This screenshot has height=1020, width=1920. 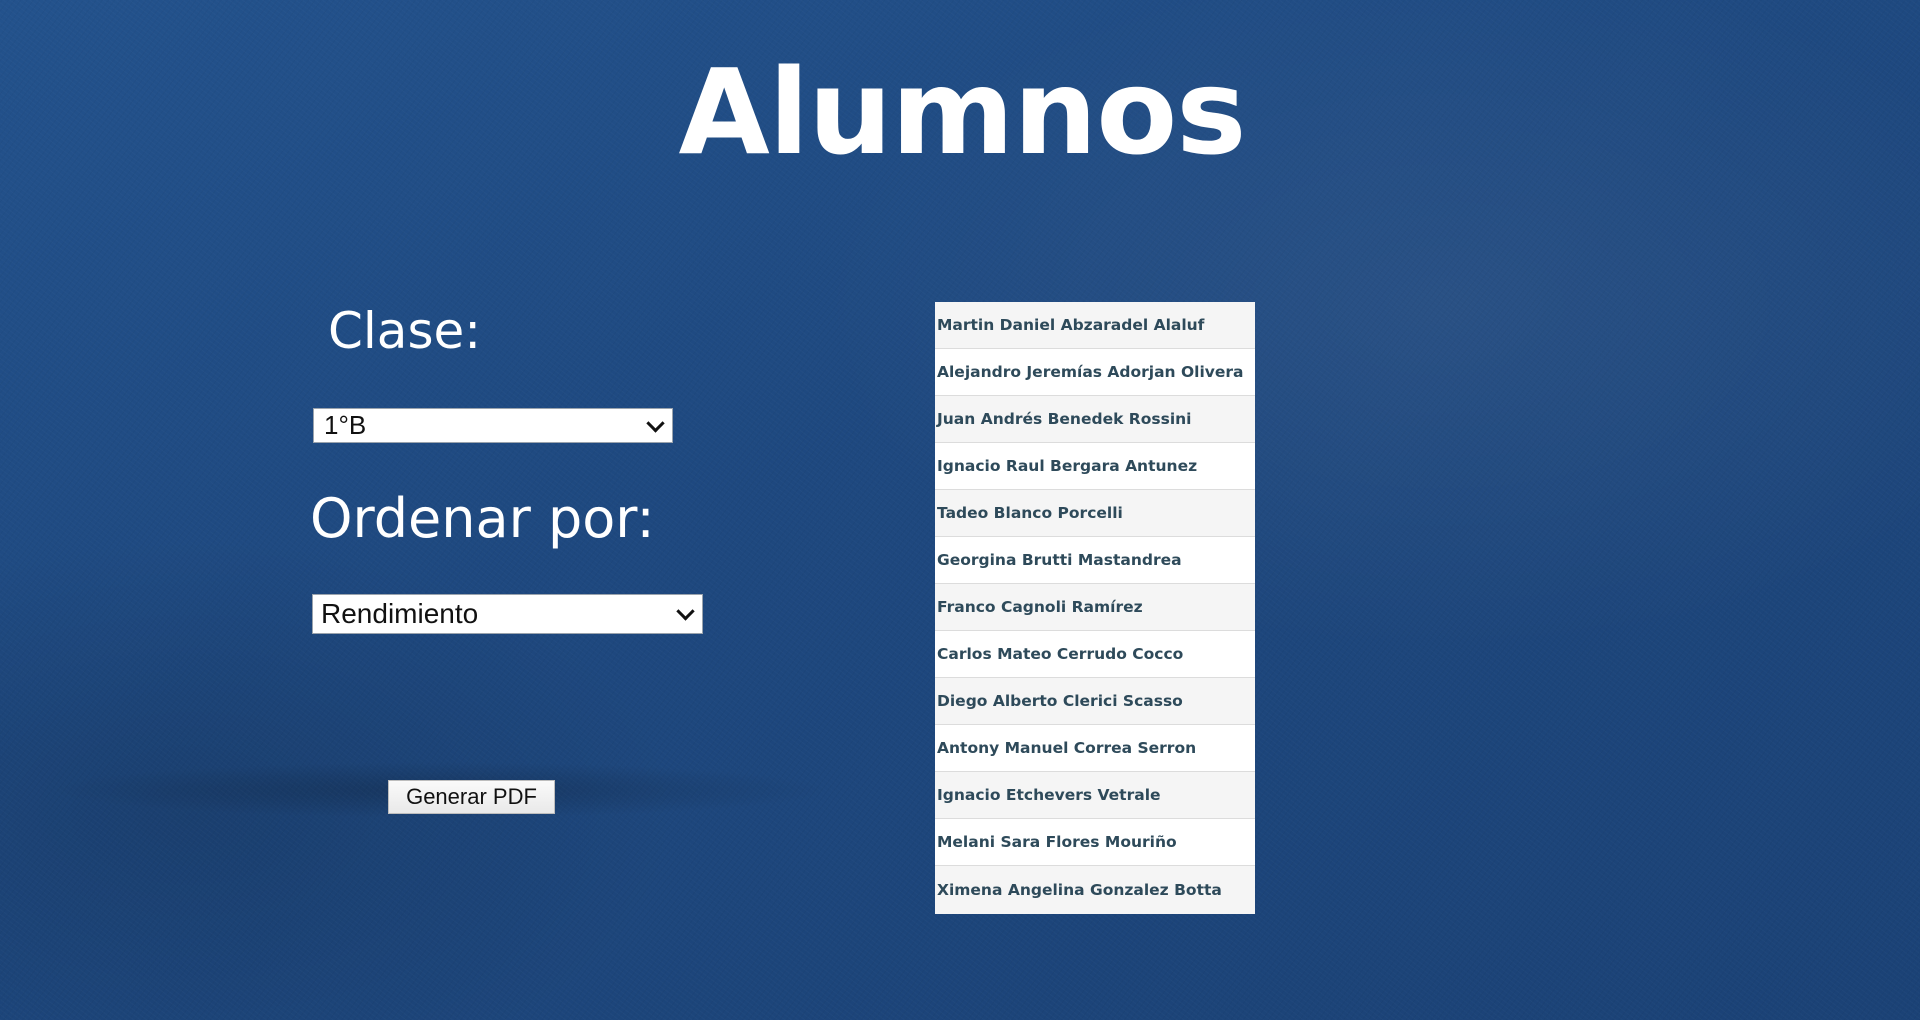 I want to click on student-item: Georgina Brutti Mastandrea, so click(x=1095, y=560).